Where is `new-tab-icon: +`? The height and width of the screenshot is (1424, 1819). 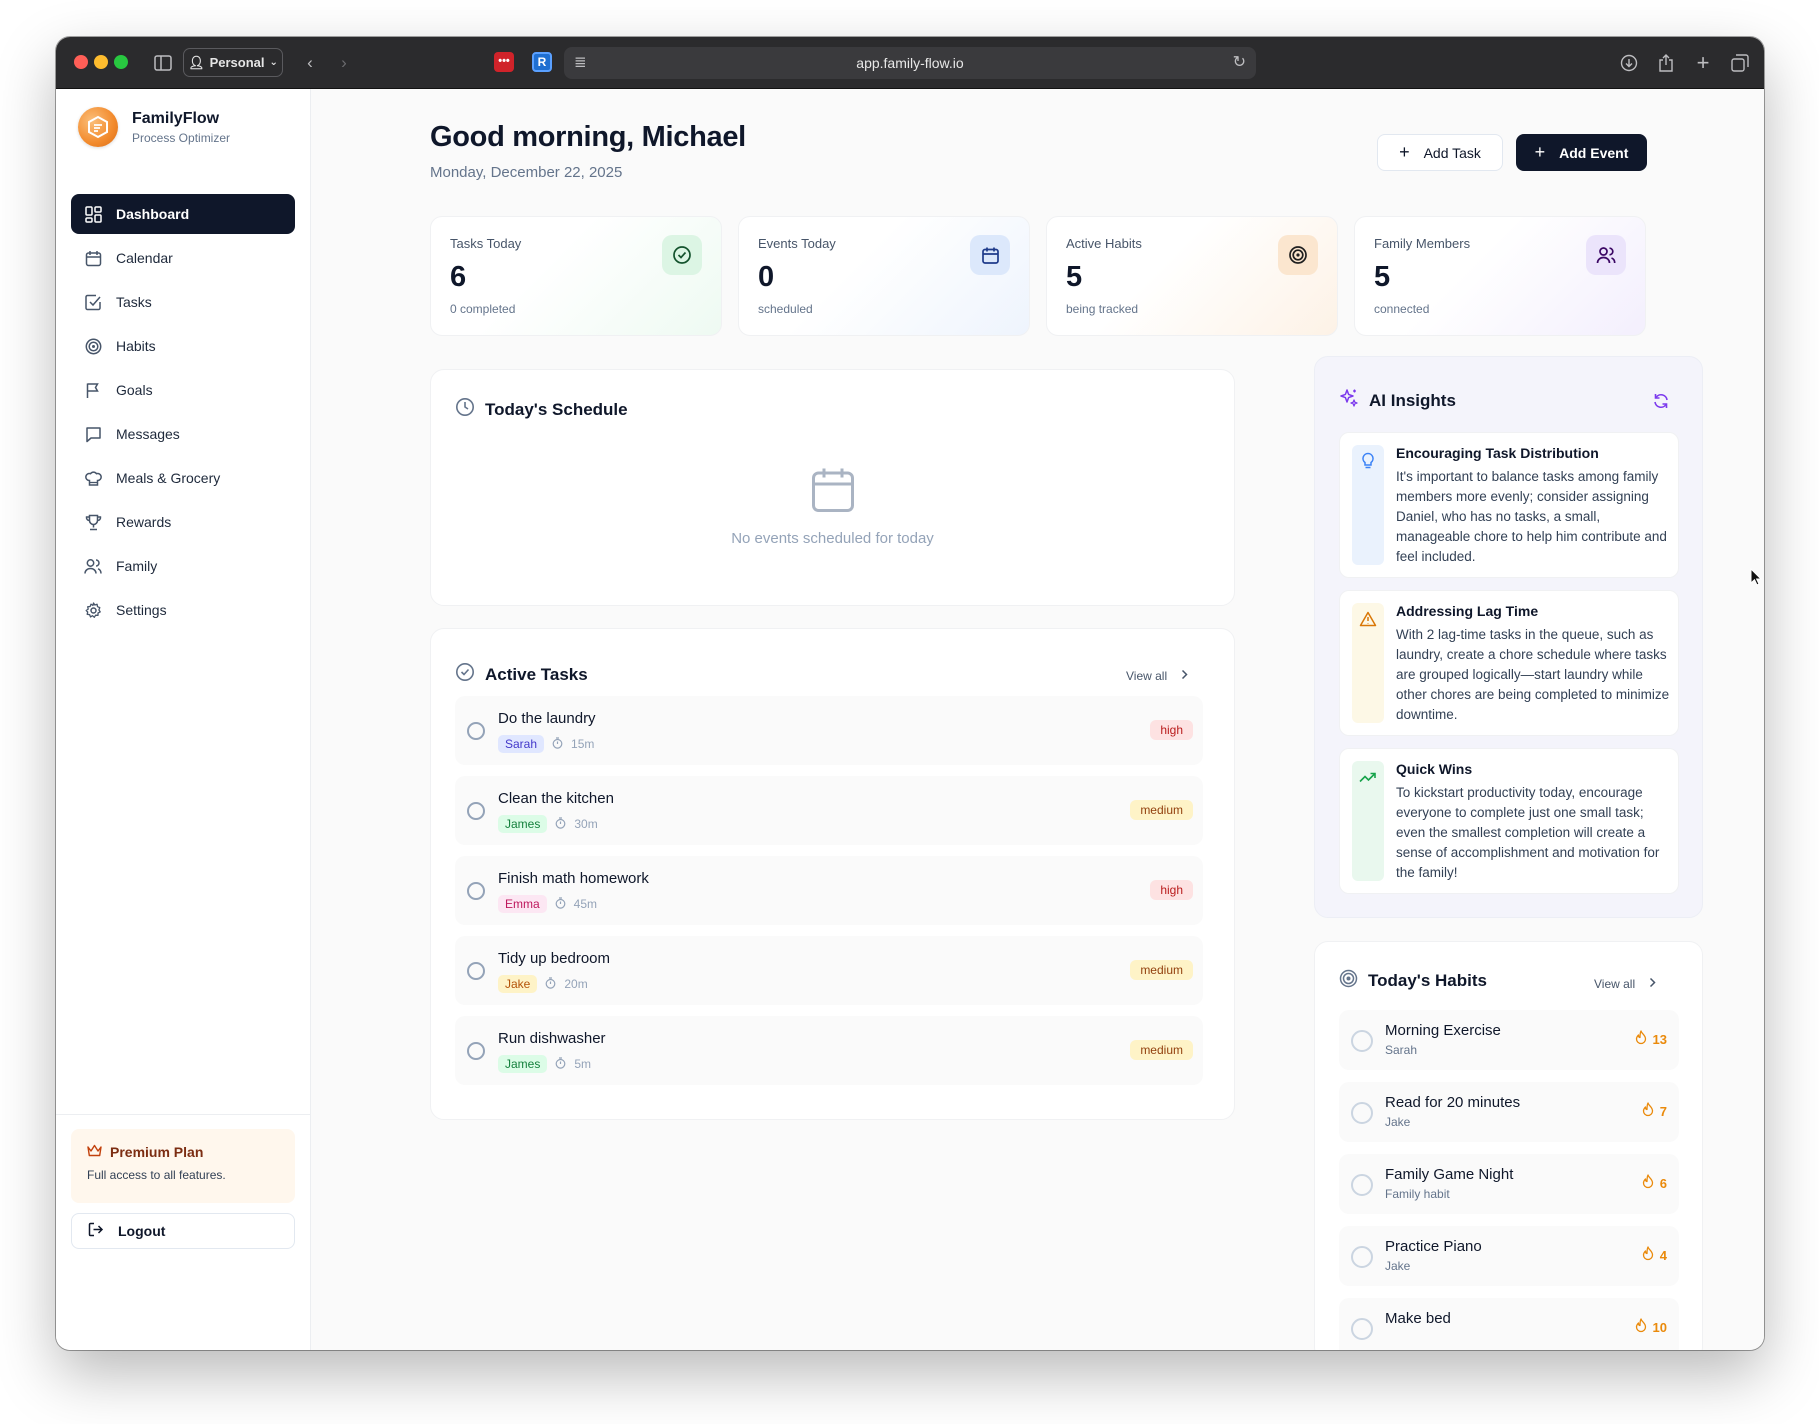
new-tab-icon: + is located at coordinates (1703, 62).